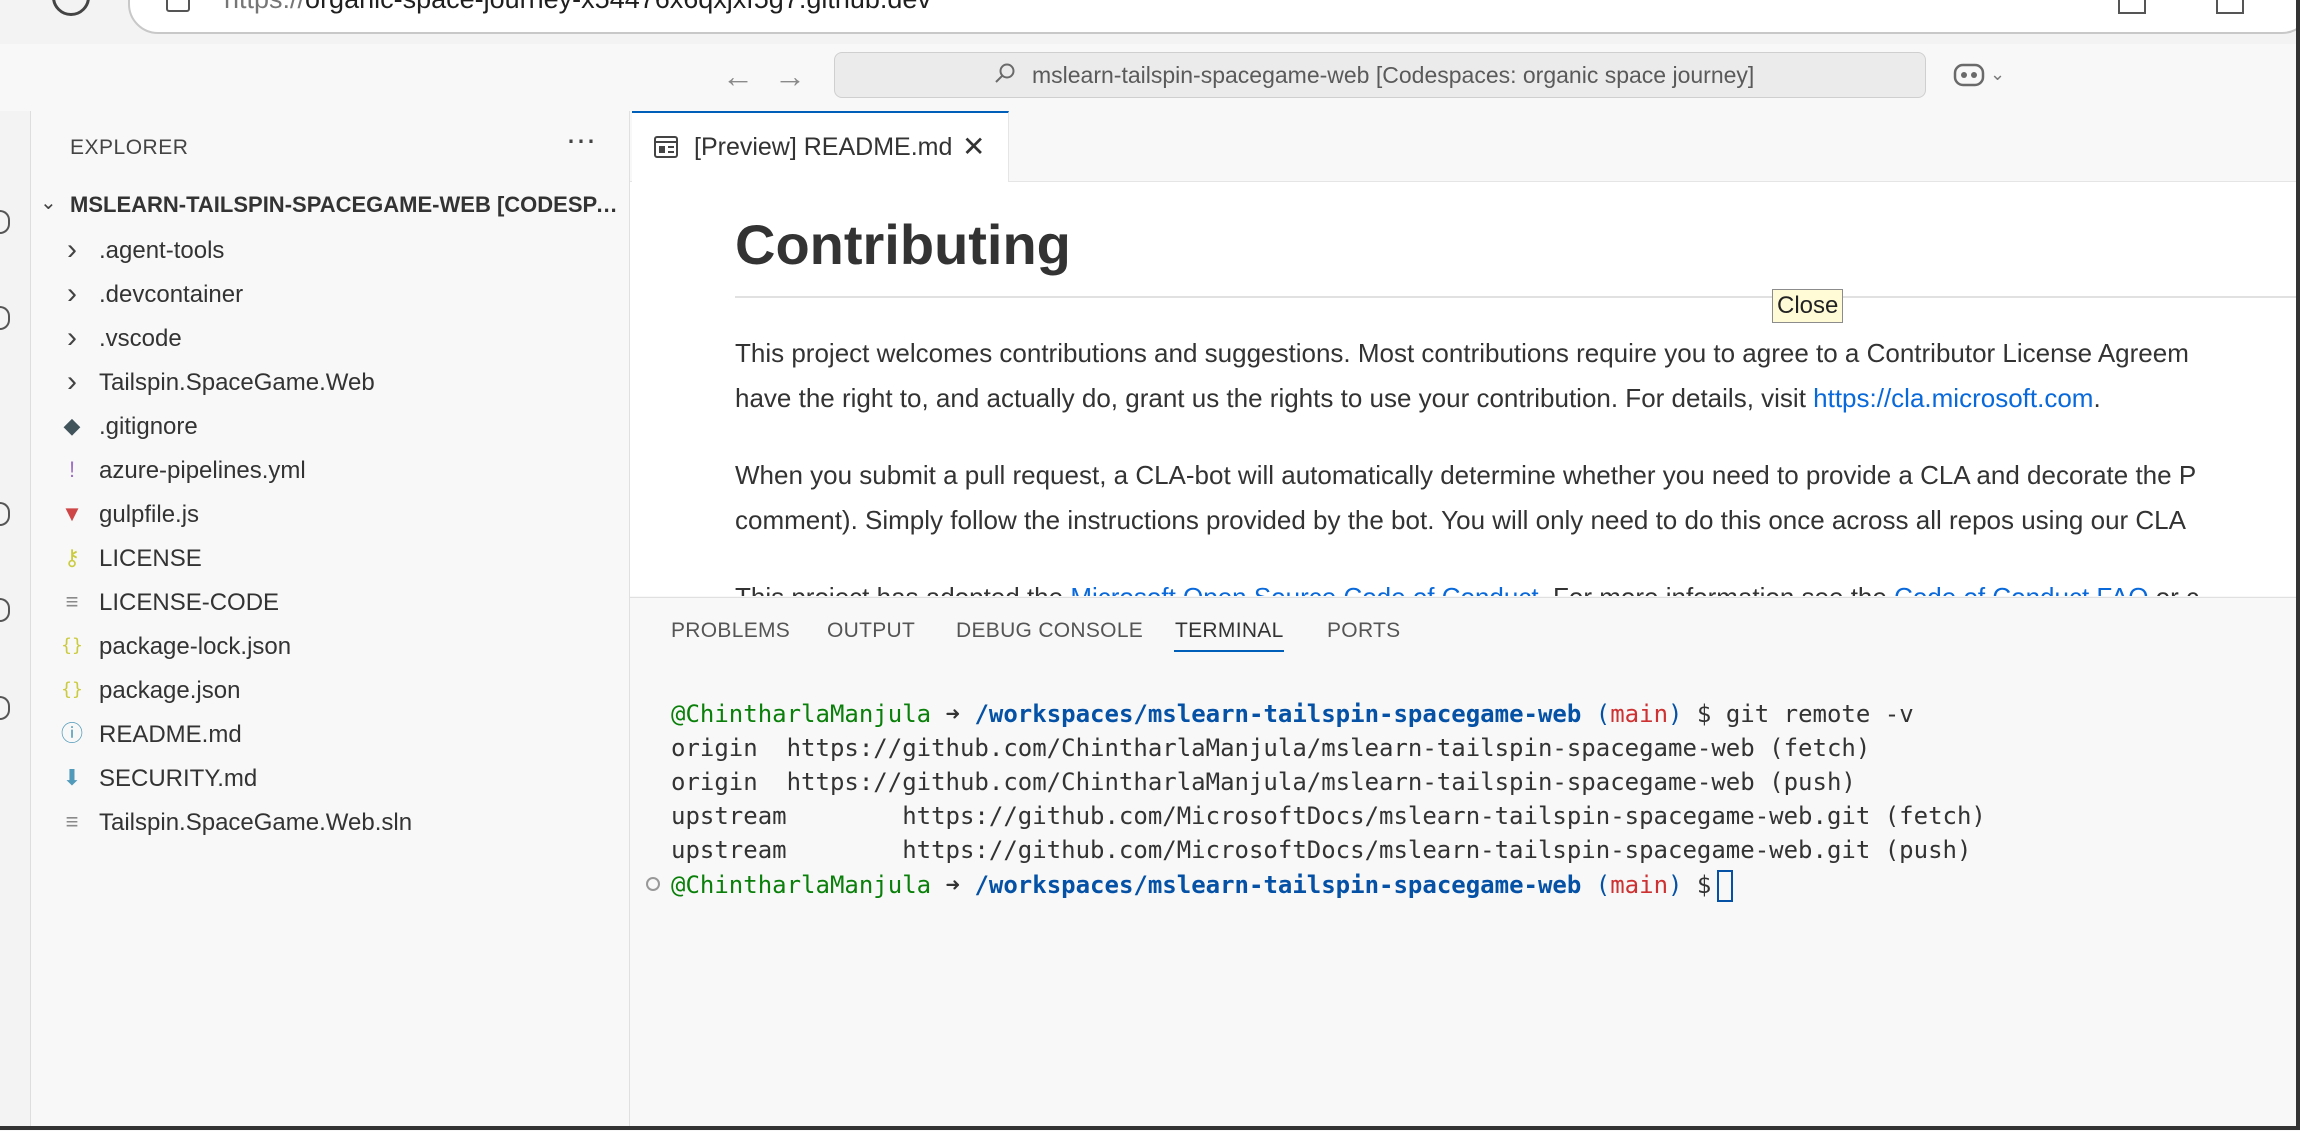 The width and height of the screenshot is (2300, 1131). I want to click on file-tree-item-label: gulpfile.js, so click(149, 514).